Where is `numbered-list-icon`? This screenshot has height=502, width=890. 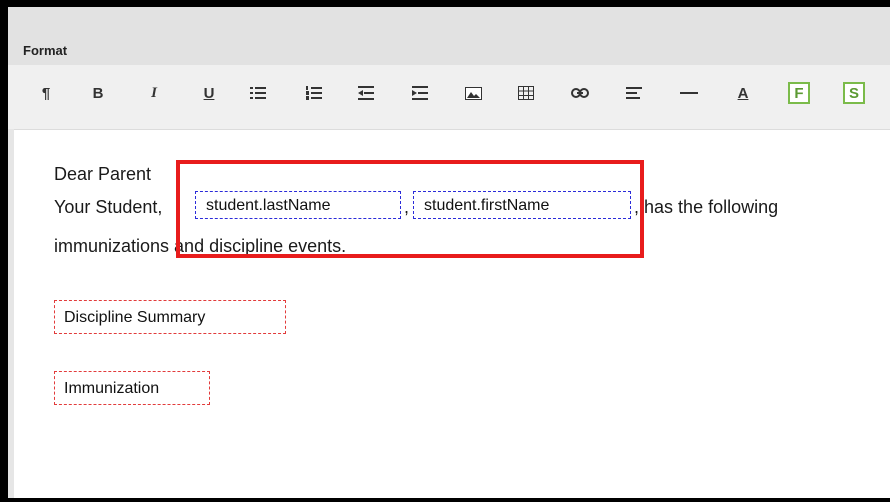 numbered-list-icon is located at coordinates (314, 93).